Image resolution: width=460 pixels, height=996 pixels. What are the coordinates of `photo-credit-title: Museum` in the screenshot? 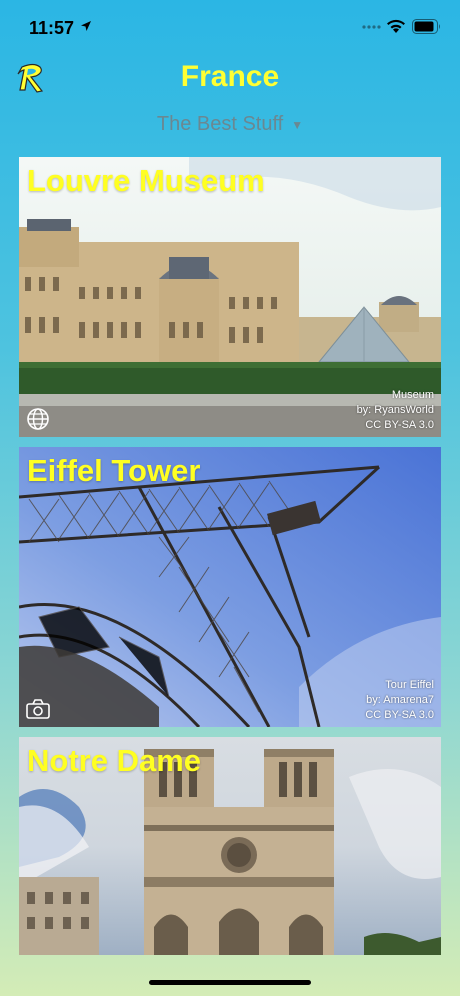 It's located at (412, 395).